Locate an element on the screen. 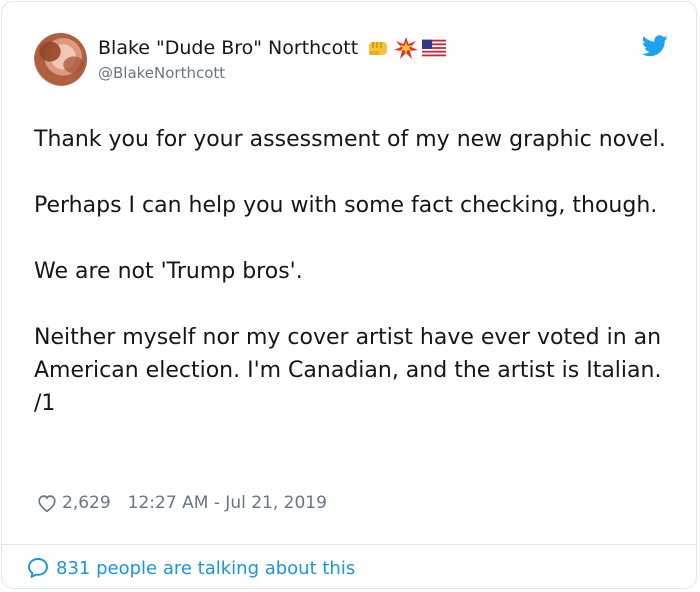  author-row: Blake "Dude Bro" Northcott is located at coordinates (274, 48).